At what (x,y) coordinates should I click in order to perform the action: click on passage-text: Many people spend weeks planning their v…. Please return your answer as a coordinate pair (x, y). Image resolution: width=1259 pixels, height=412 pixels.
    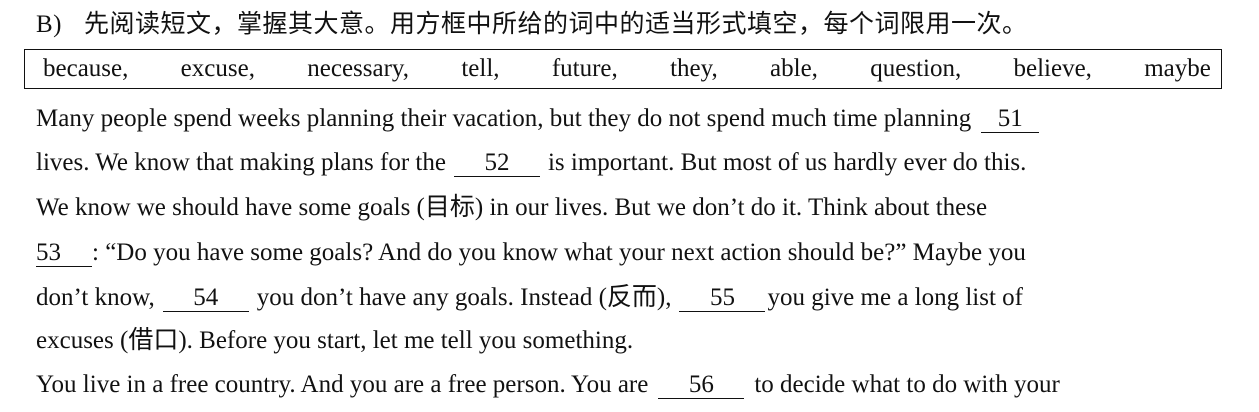
    Looking at the image, I should click on (504, 118).